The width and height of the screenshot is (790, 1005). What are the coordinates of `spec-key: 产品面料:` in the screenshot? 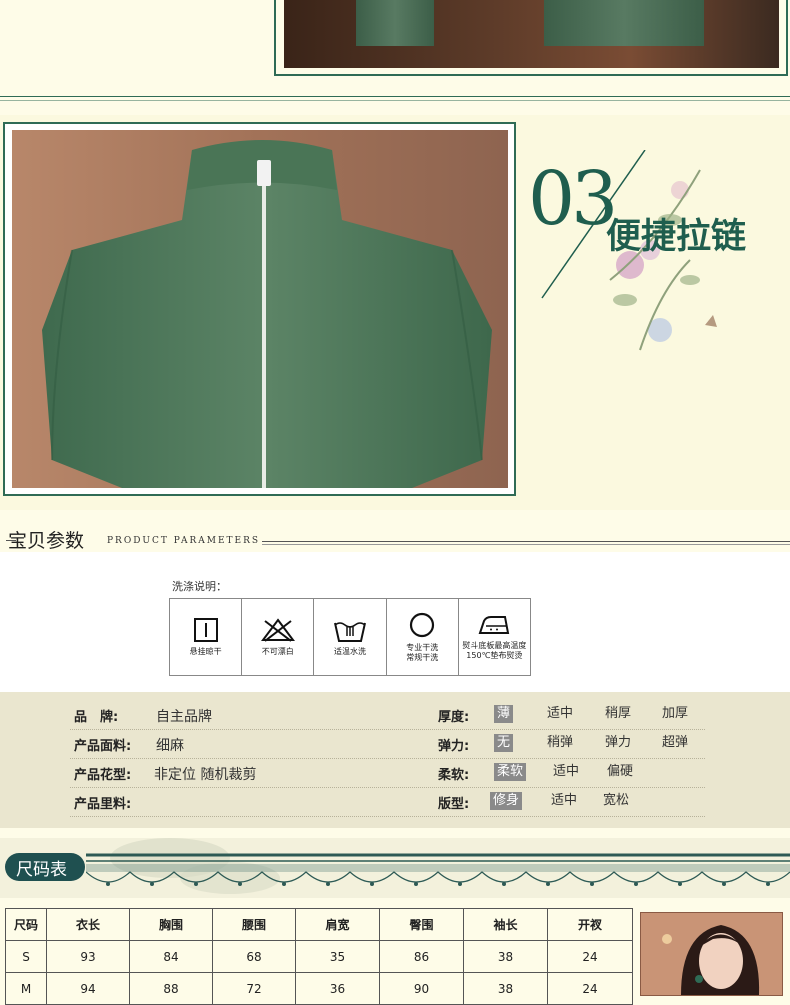 It's located at (103, 746).